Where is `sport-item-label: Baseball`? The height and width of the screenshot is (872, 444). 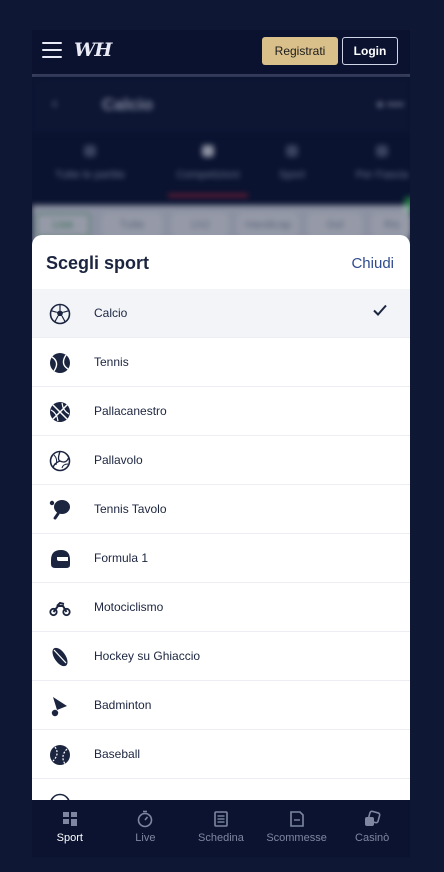 sport-item-label: Baseball is located at coordinates (117, 754).